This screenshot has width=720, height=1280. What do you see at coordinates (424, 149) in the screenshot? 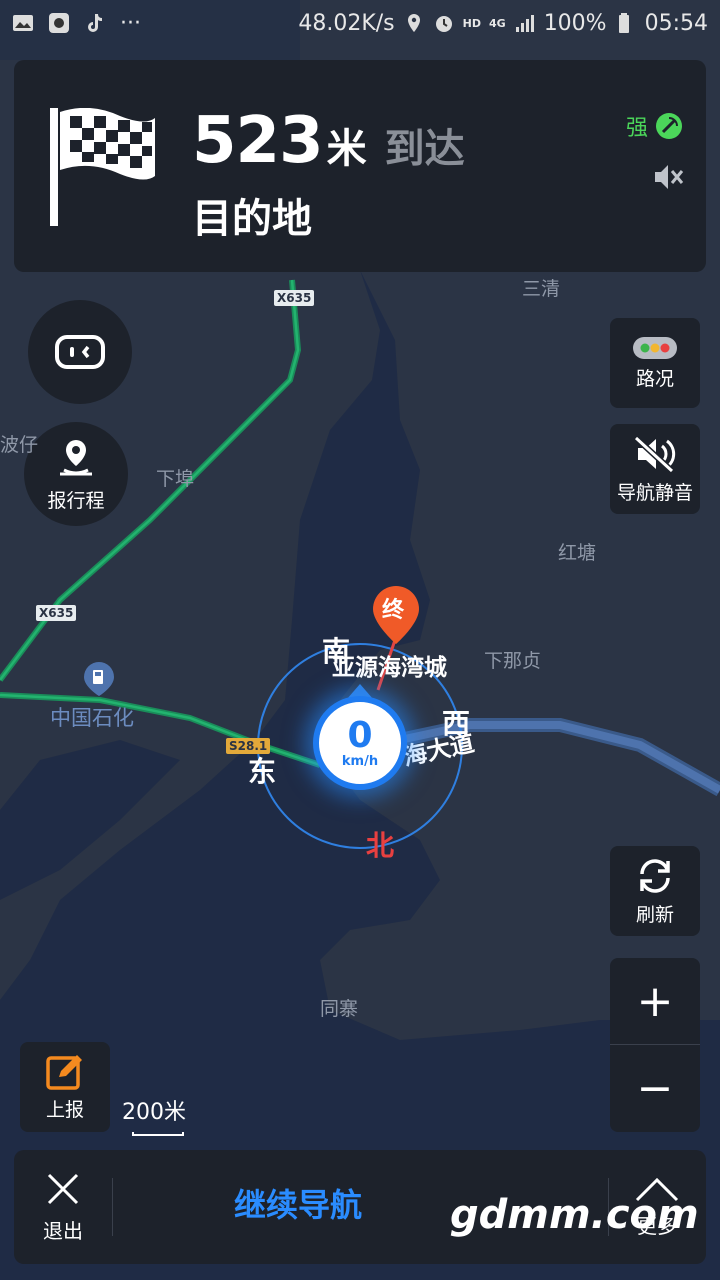
I see `arrive-text: 到达` at bounding box center [424, 149].